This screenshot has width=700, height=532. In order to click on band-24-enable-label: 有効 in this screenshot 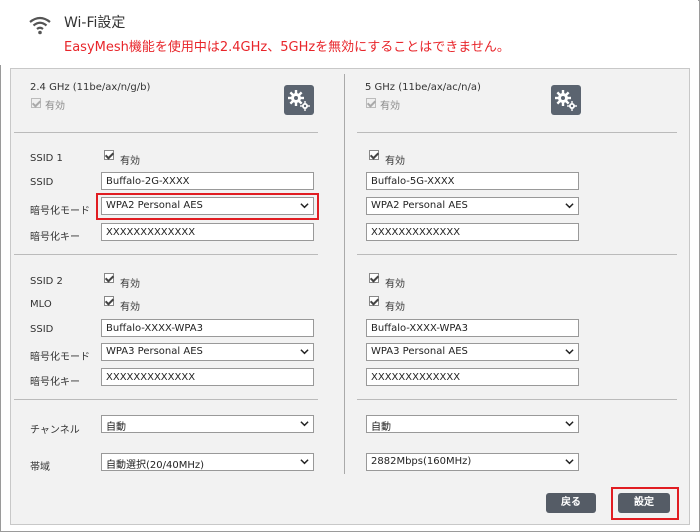, I will do `click(55, 106)`.